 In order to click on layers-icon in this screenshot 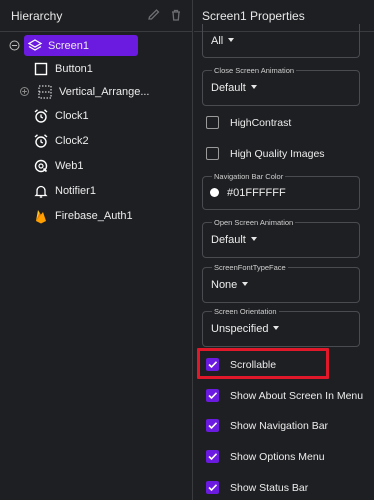, I will do `click(35, 45)`.